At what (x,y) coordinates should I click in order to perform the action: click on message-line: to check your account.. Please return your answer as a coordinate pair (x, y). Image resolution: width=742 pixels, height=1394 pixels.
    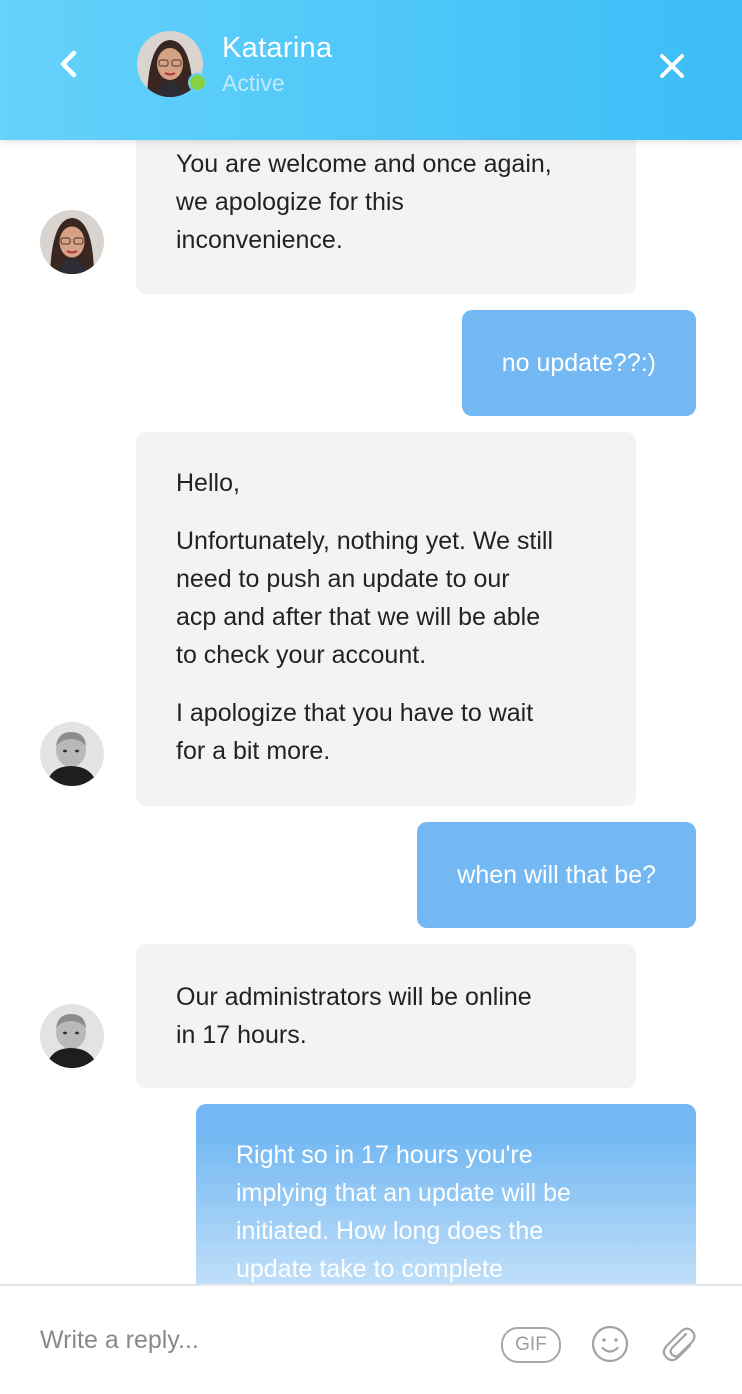
    Looking at the image, I should click on (301, 655).